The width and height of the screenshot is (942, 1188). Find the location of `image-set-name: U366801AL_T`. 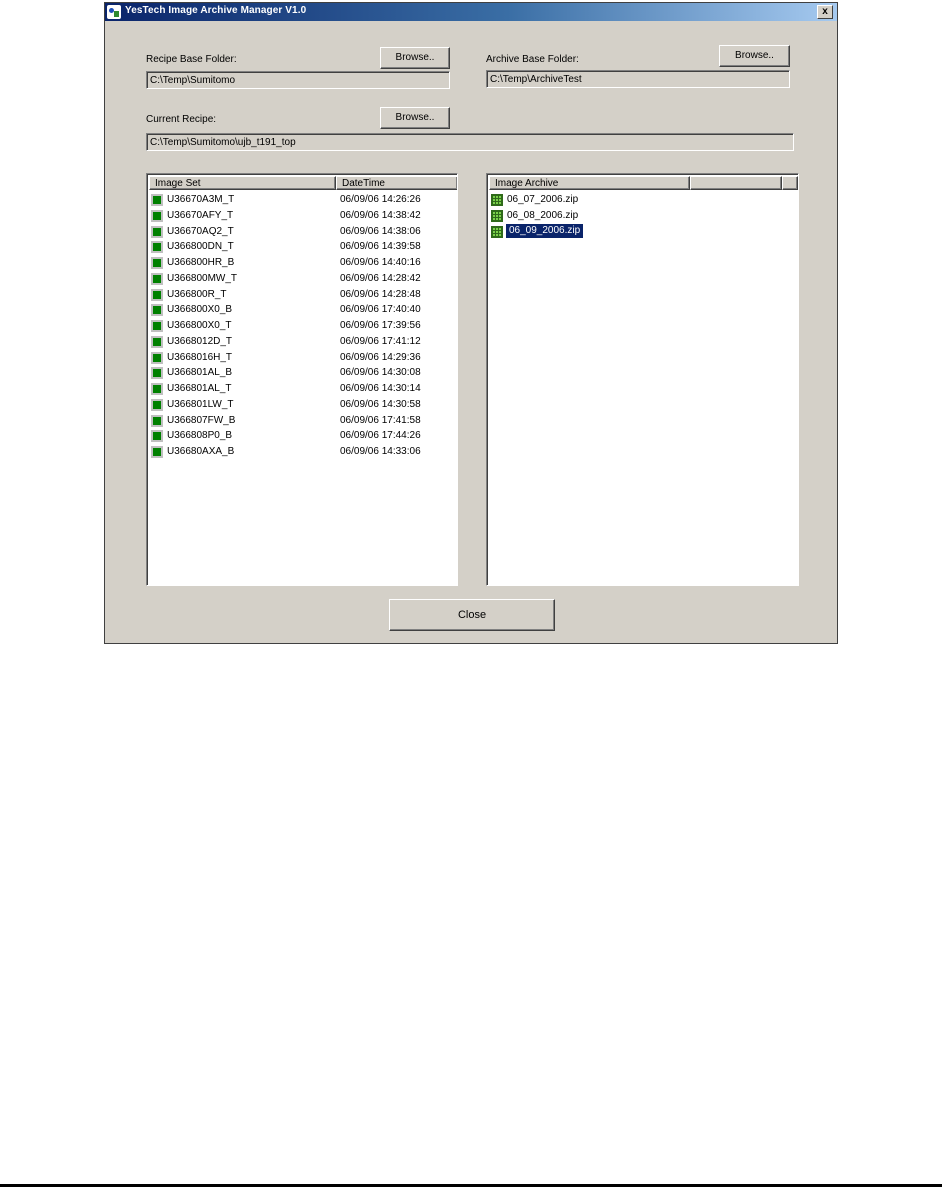

image-set-name: U366801AL_T is located at coordinates (199, 388).